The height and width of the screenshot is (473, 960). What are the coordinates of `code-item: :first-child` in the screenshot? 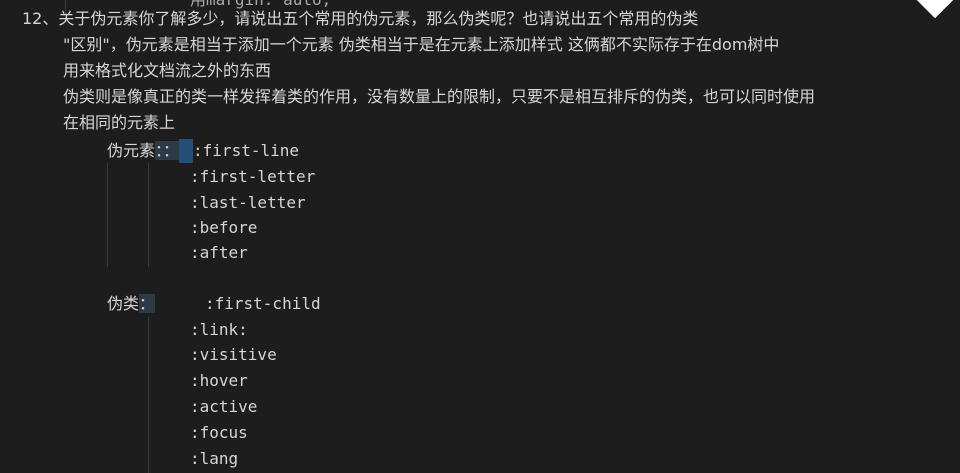 It's located at (263, 303).